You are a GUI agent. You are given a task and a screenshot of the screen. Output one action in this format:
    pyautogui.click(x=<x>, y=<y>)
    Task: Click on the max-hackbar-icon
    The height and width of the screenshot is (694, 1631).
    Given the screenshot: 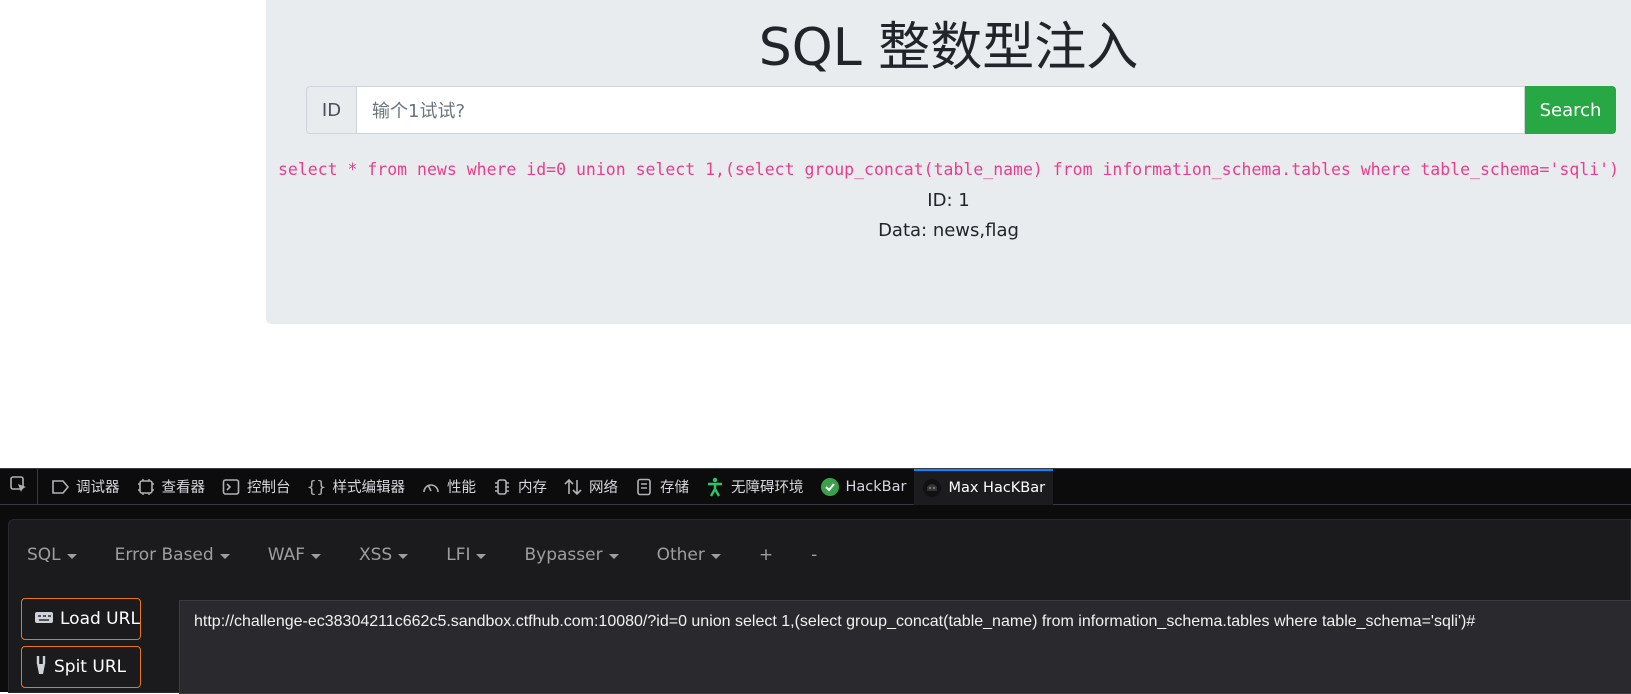 What is the action you would take?
    pyautogui.click(x=932, y=488)
    